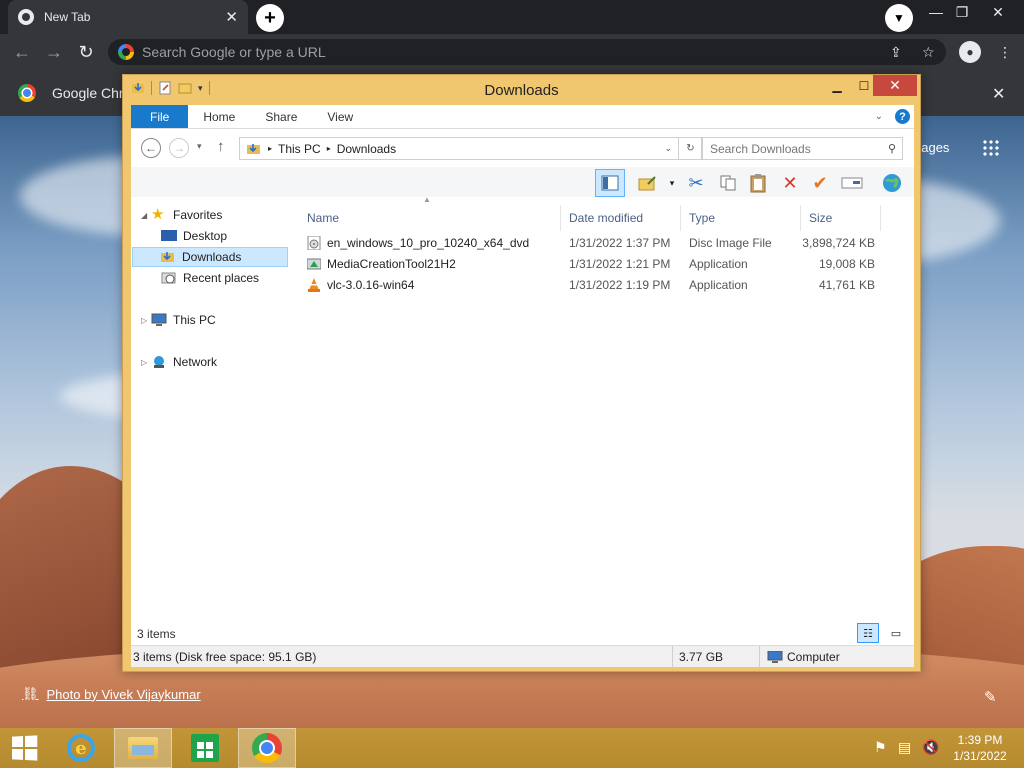 This screenshot has height=768, width=1024. What do you see at coordinates (852, 183) in the screenshot?
I see `rename-icon` at bounding box center [852, 183].